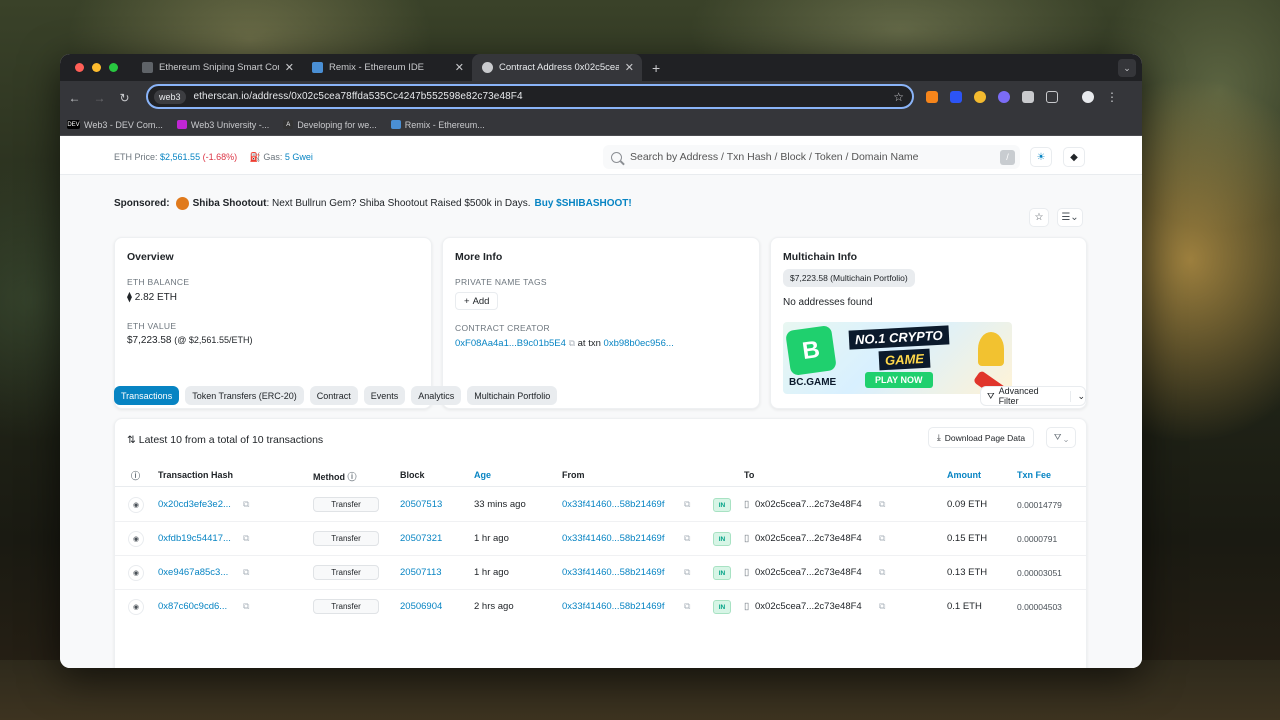  Describe the element at coordinates (956, 97) in the screenshot. I see `wallet-extension-icon` at that location.